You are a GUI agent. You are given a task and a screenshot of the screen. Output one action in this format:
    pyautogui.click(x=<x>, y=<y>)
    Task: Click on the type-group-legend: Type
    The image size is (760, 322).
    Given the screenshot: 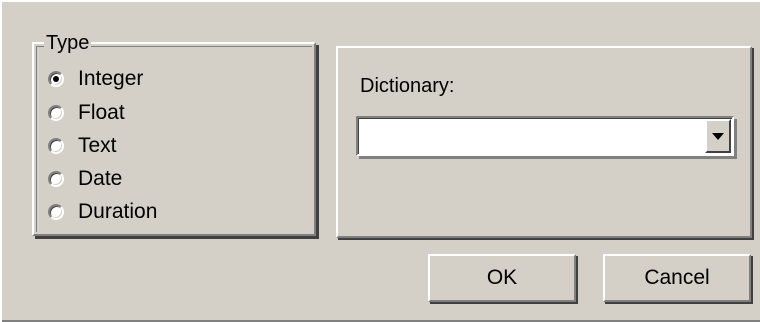 What is the action you would take?
    pyautogui.click(x=68, y=43)
    